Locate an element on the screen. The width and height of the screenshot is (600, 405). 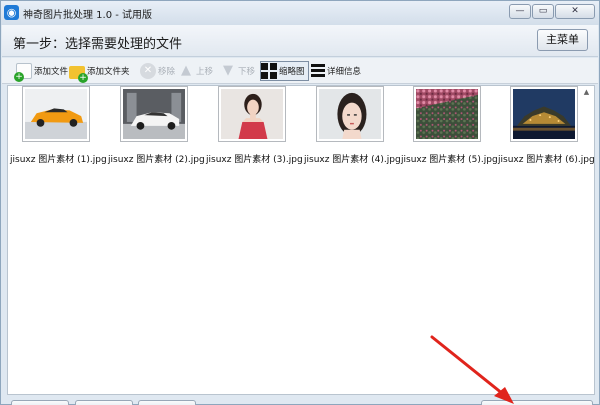
remove-label: 移除 is located at coordinates (167, 72).